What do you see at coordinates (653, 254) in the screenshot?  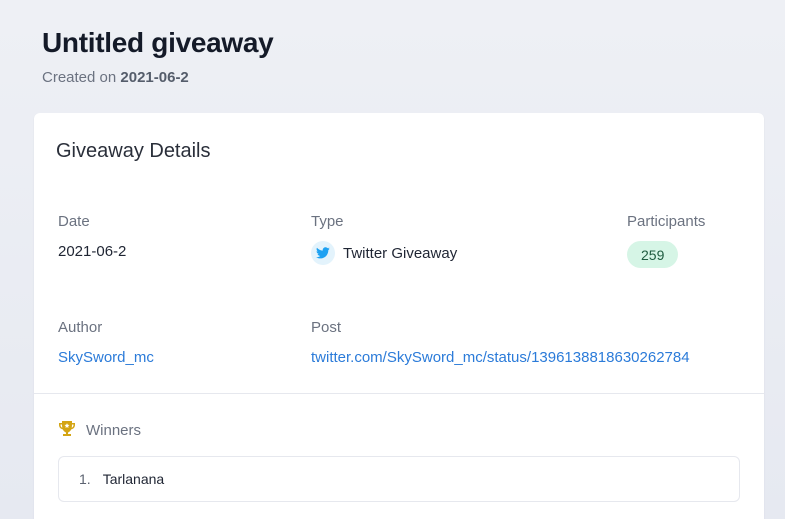 I see `participants-count-badge: 259` at bounding box center [653, 254].